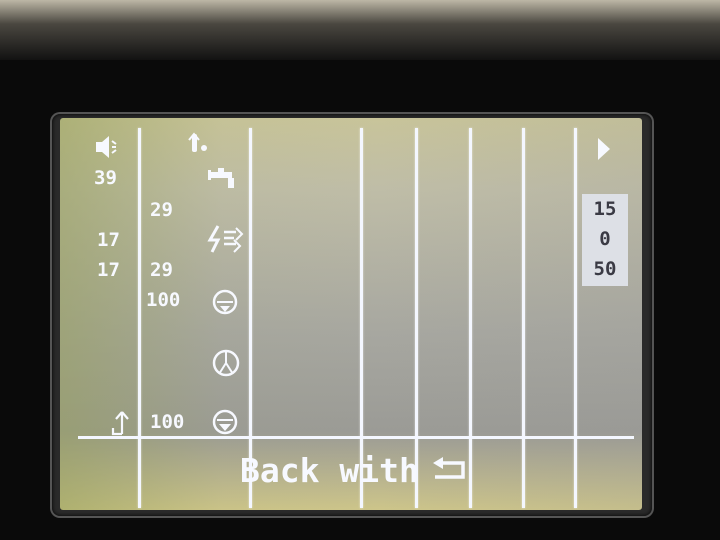  I want to click on background-top, so click(360, 30).